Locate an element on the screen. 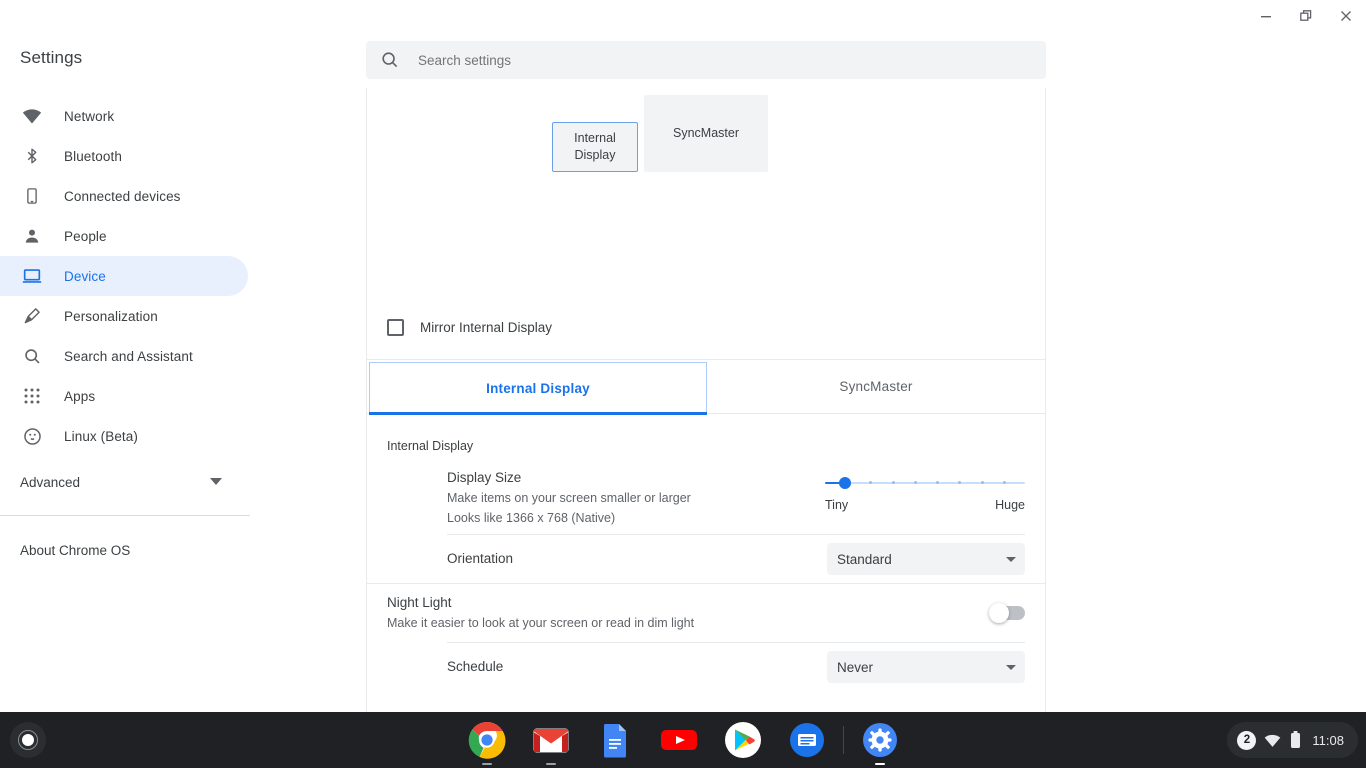 This screenshot has width=1366, height=768. orientation-select: Standard is located at coordinates (926, 559).